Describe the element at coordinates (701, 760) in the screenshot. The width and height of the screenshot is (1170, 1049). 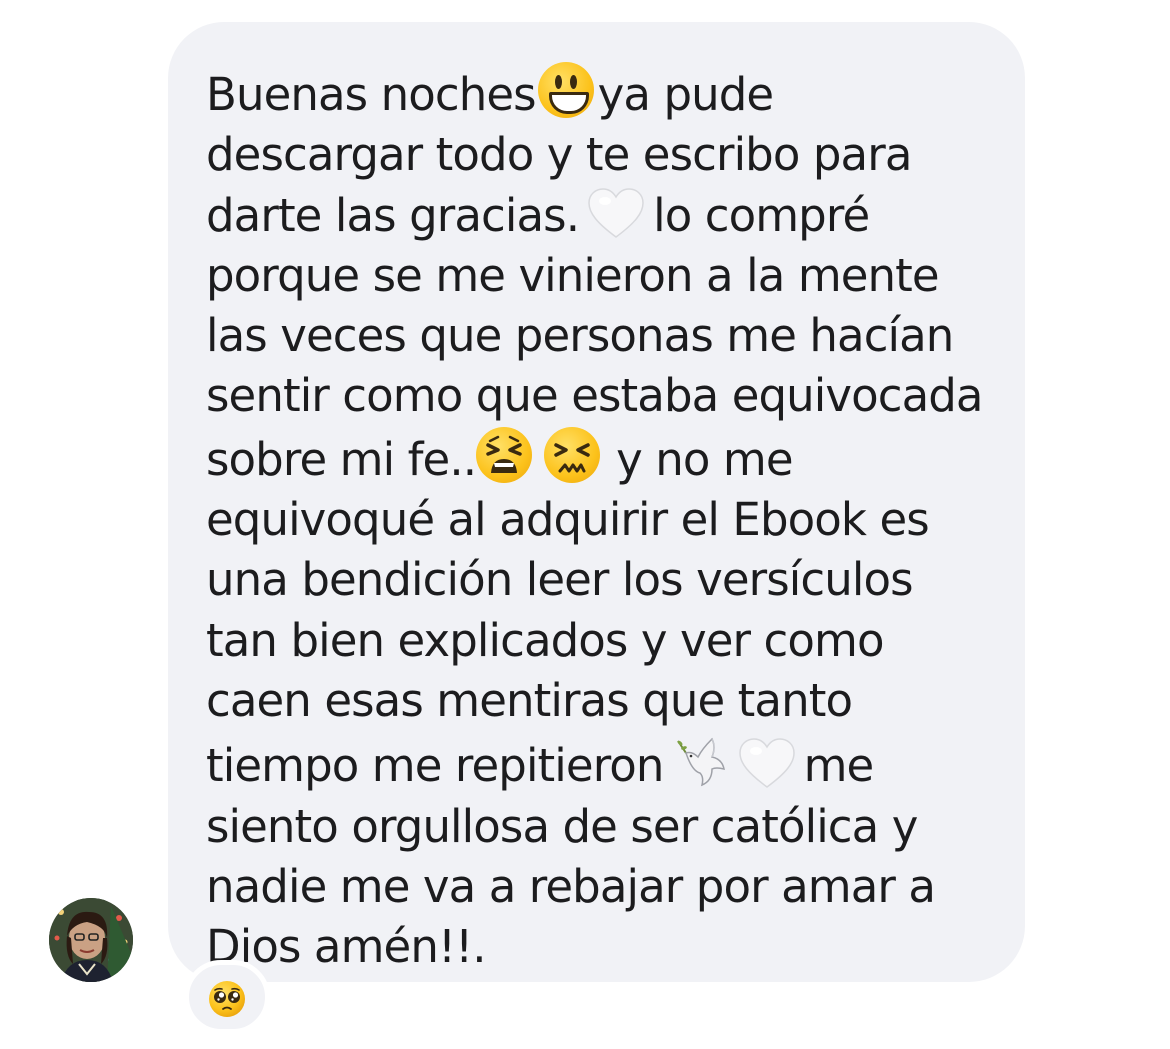
I see `dove-emoji-icon` at that location.